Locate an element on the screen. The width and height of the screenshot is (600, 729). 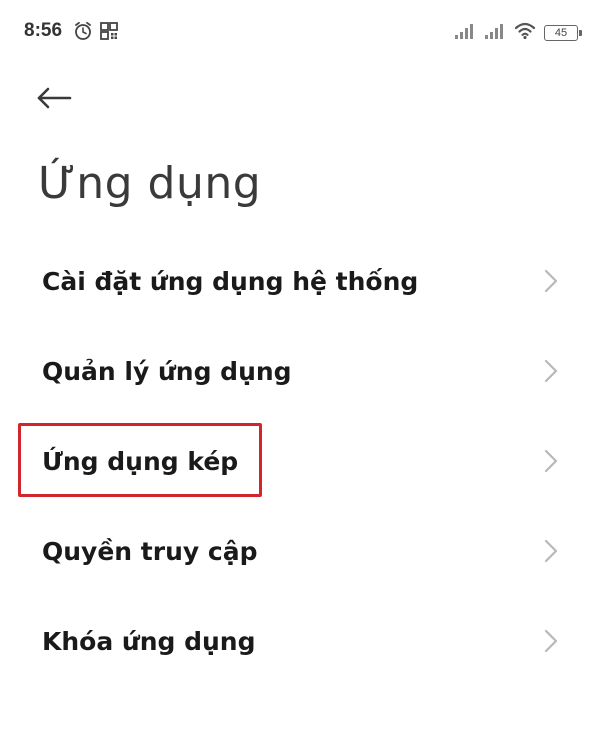
back-button is located at coordinates (60, 100).